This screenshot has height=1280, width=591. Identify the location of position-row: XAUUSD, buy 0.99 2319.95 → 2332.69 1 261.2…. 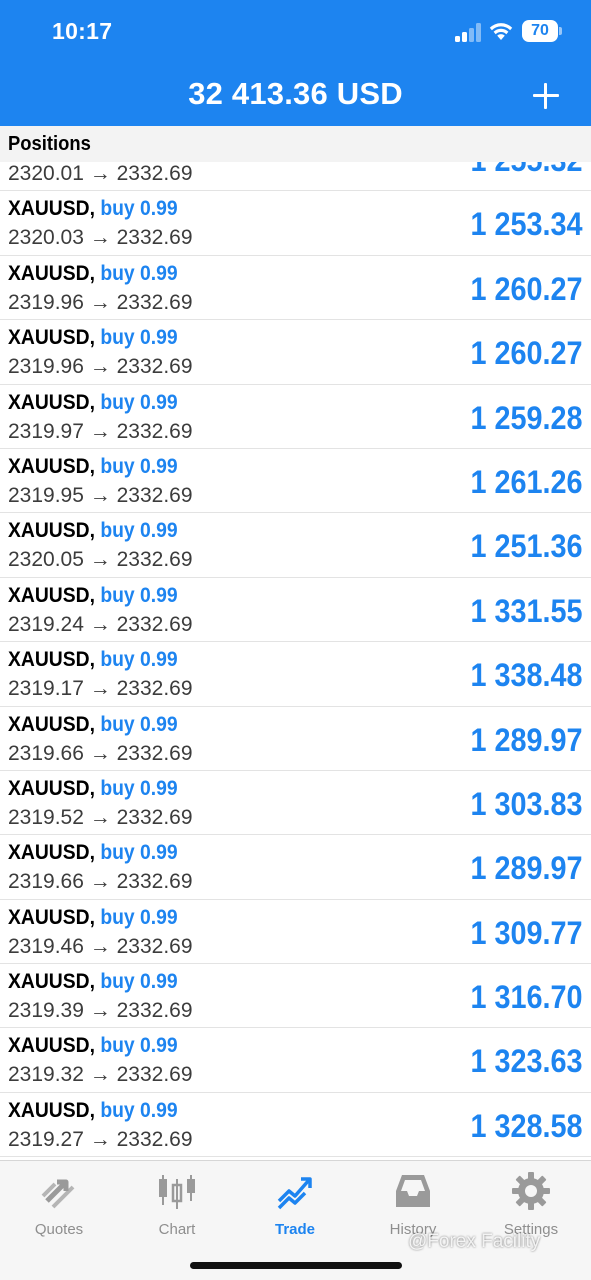
(295, 481).